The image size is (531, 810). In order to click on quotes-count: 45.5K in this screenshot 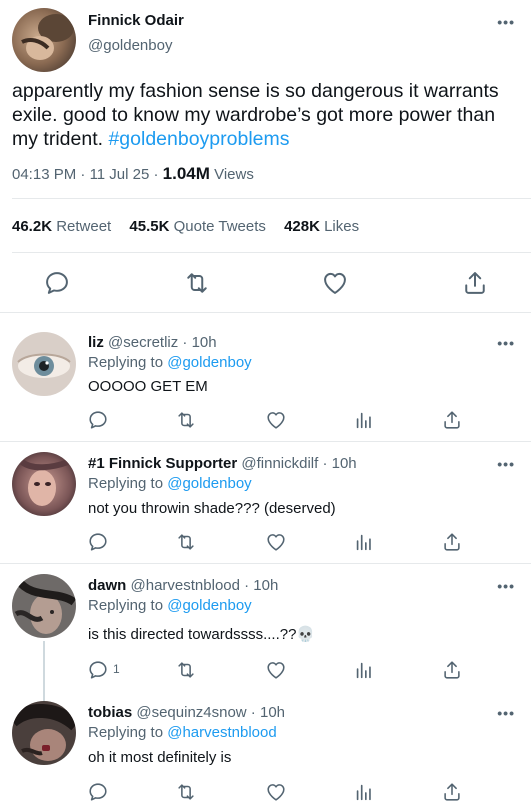, I will do `click(149, 226)`.